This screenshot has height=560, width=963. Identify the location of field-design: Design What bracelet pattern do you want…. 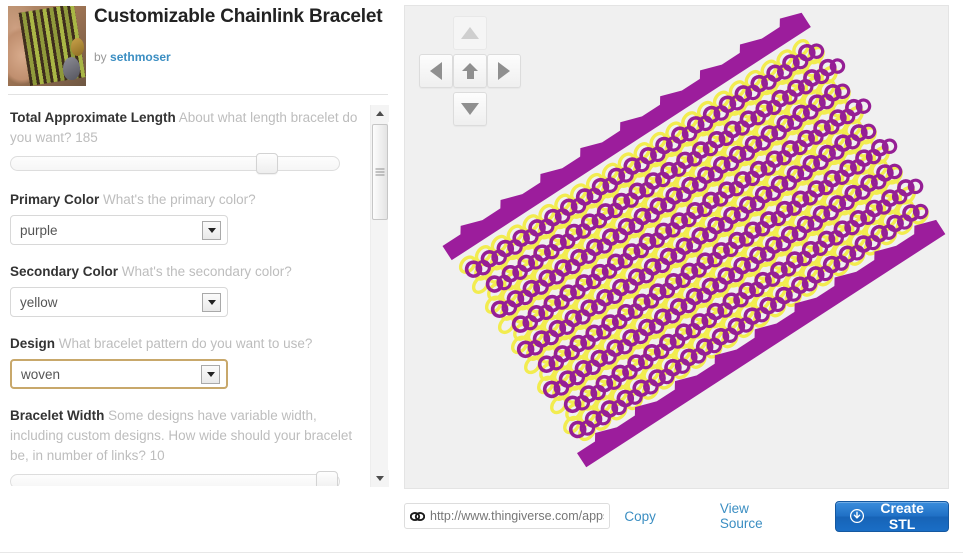
(184, 361).